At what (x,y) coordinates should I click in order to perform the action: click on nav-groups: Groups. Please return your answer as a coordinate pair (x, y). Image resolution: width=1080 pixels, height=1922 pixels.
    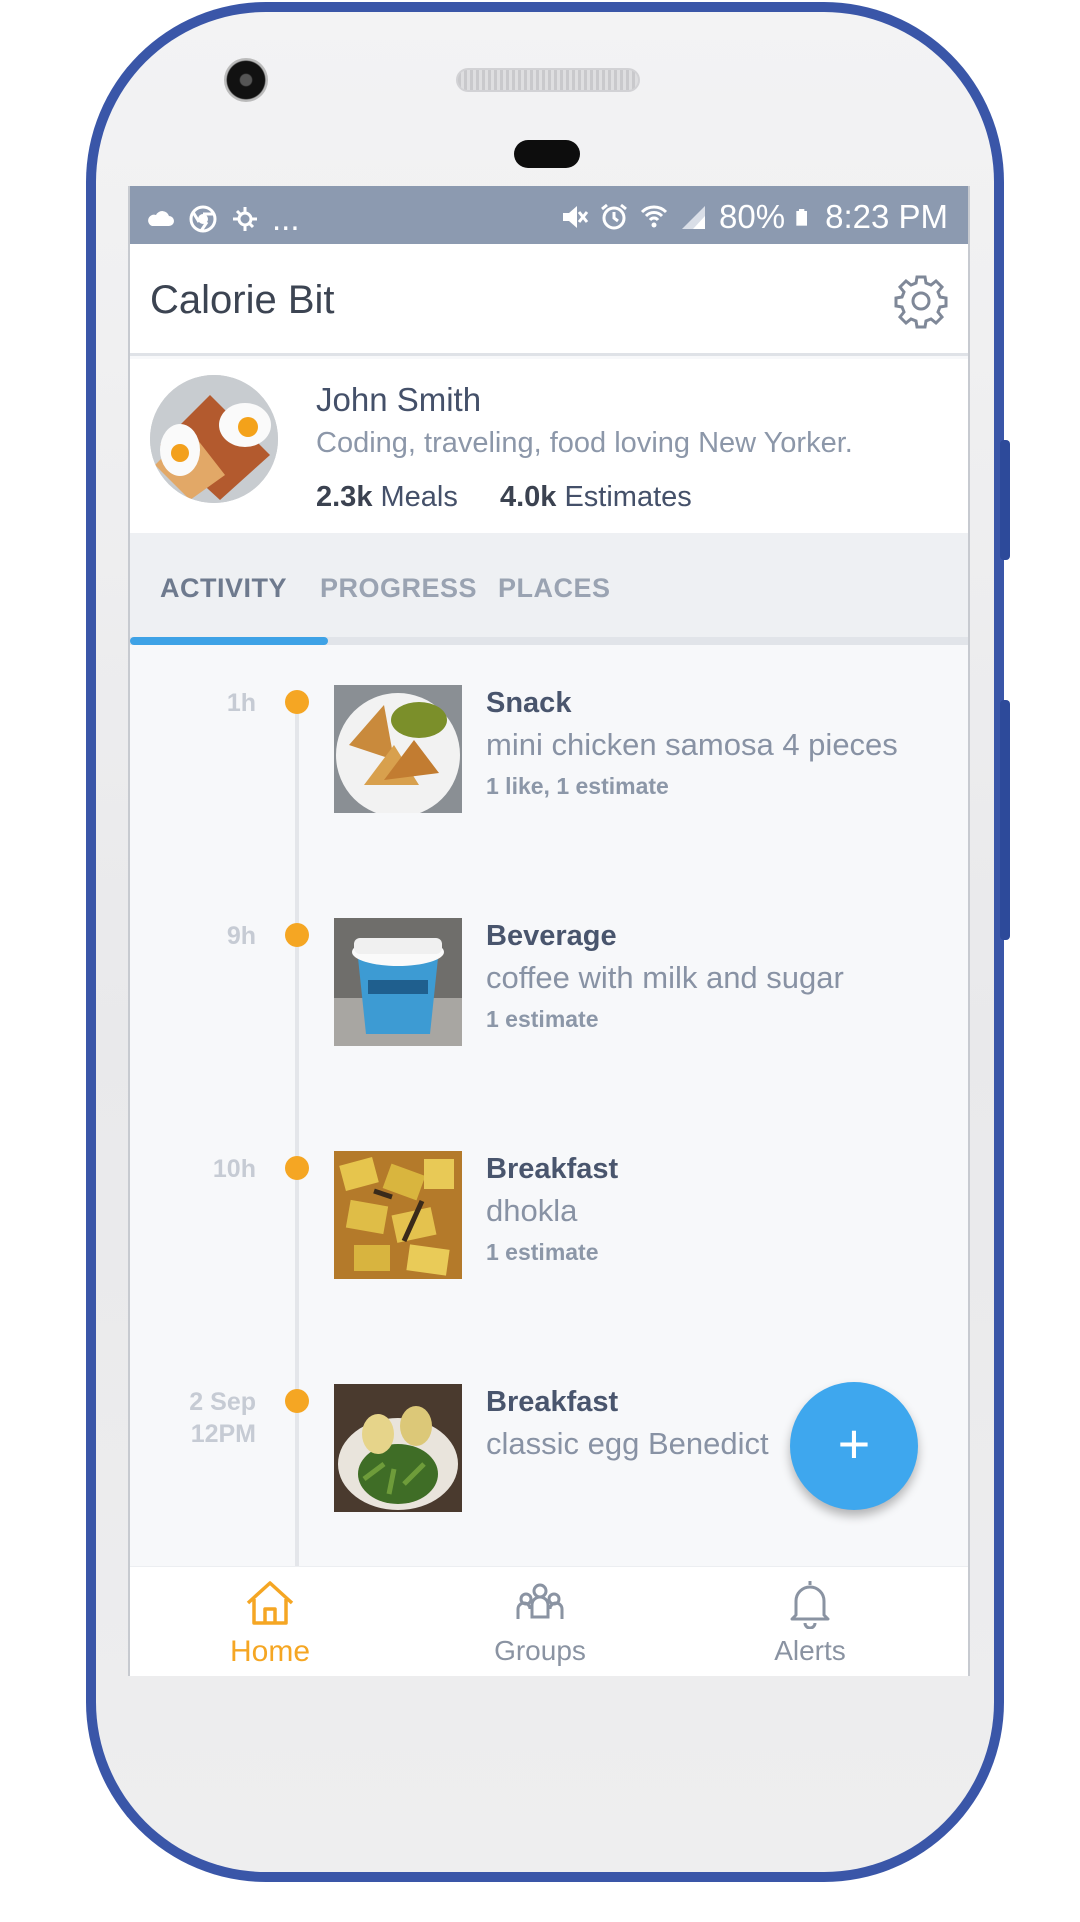
    Looking at the image, I should click on (540, 1622).